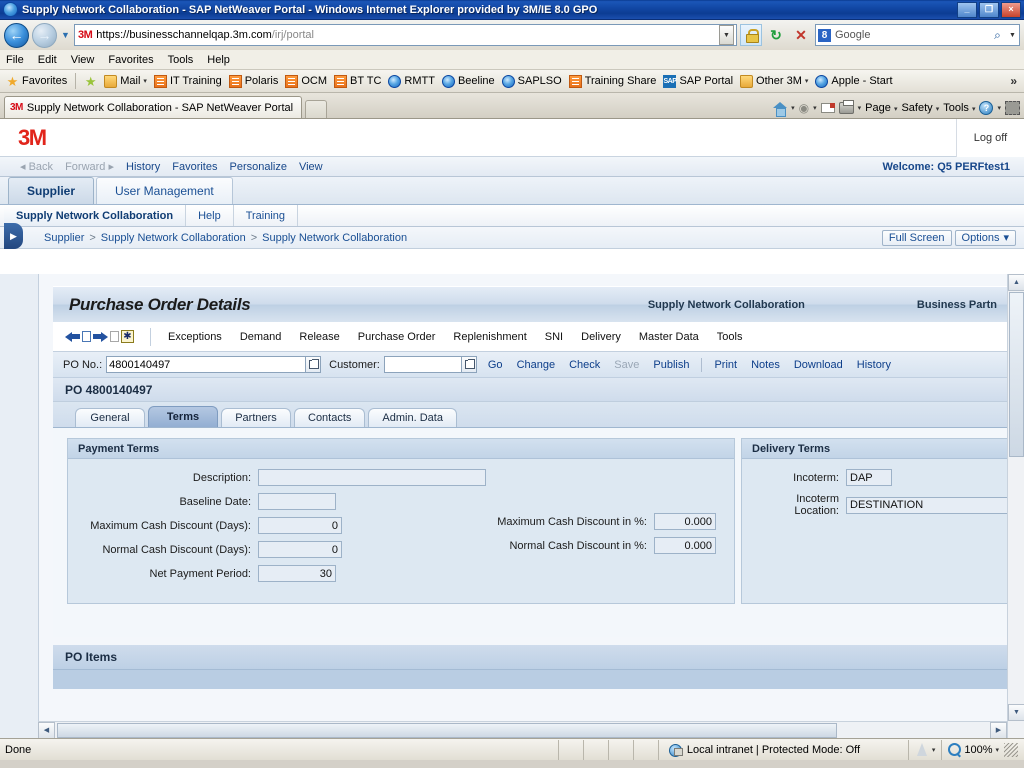 The image size is (1024, 768). What do you see at coordinates (127, 336) in the screenshot?
I see `new-window-icon: ✱` at bounding box center [127, 336].